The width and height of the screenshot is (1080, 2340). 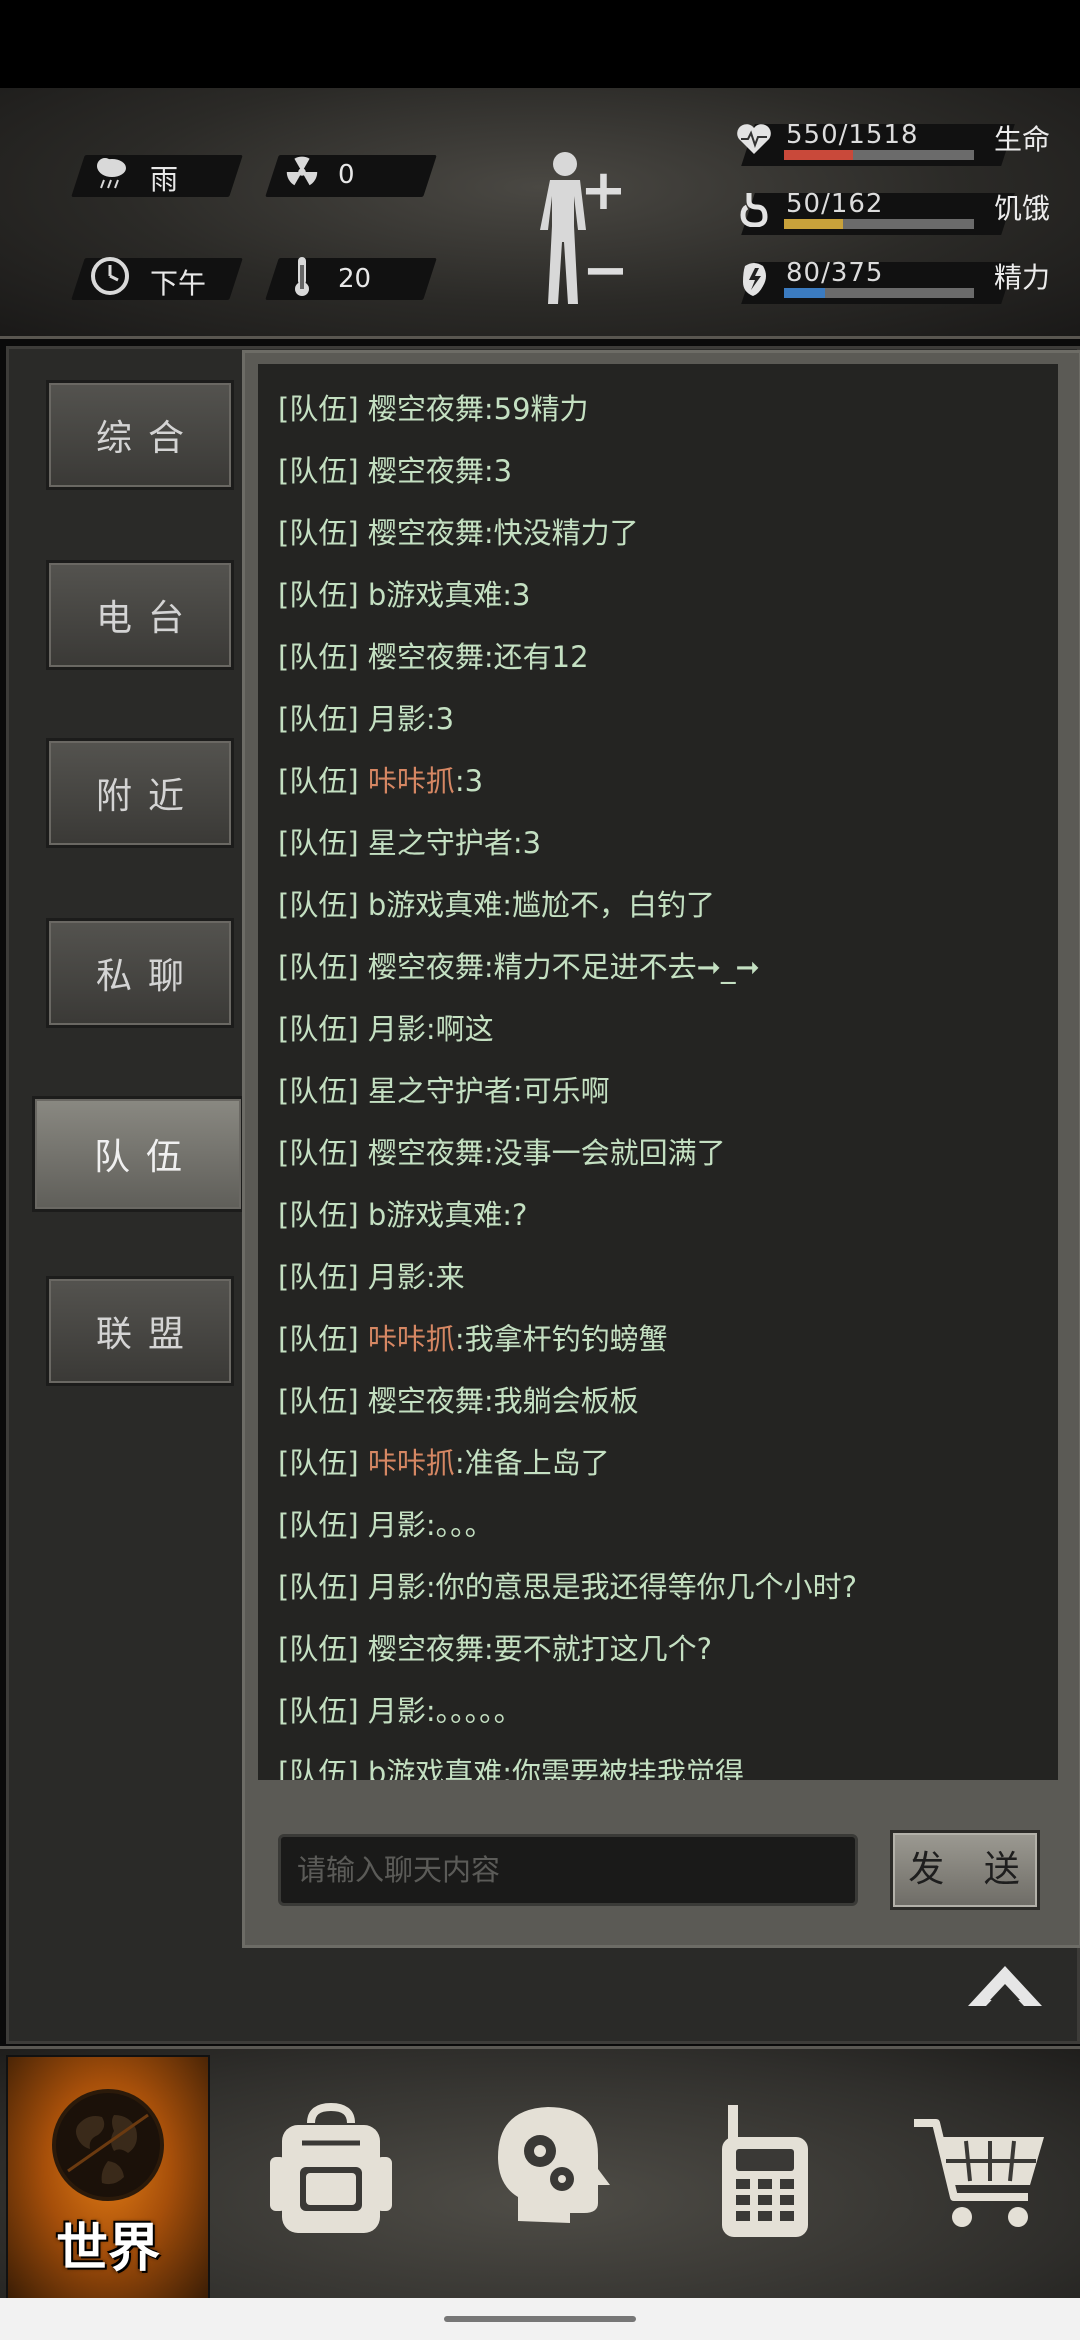 I want to click on send-button: 发 送, so click(x=965, y=1870).